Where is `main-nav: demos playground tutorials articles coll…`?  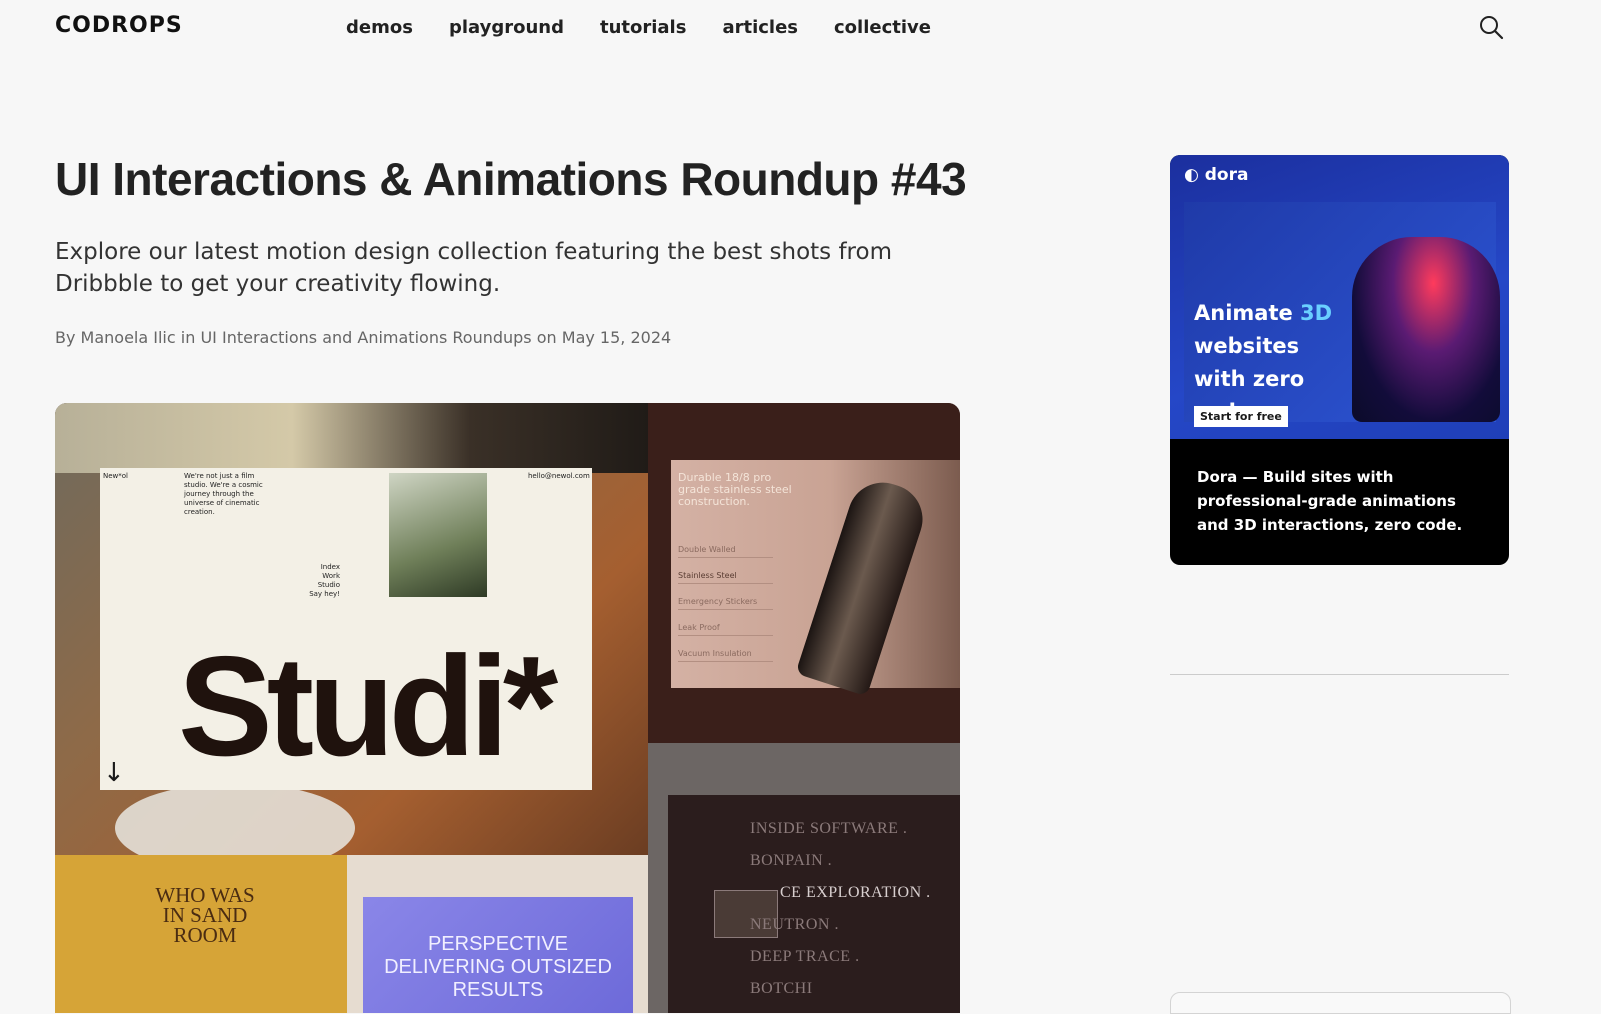
main-nav: demos playground tutorials articles coll… is located at coordinates (638, 27).